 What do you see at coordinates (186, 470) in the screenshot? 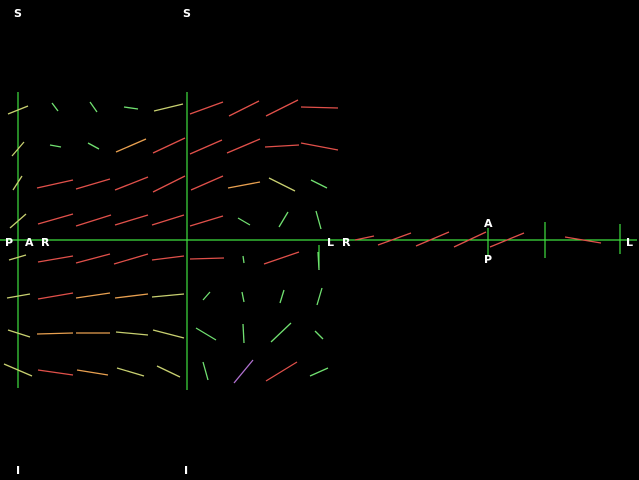
I see `bottom-label-inferior-right: I` at bounding box center [186, 470].